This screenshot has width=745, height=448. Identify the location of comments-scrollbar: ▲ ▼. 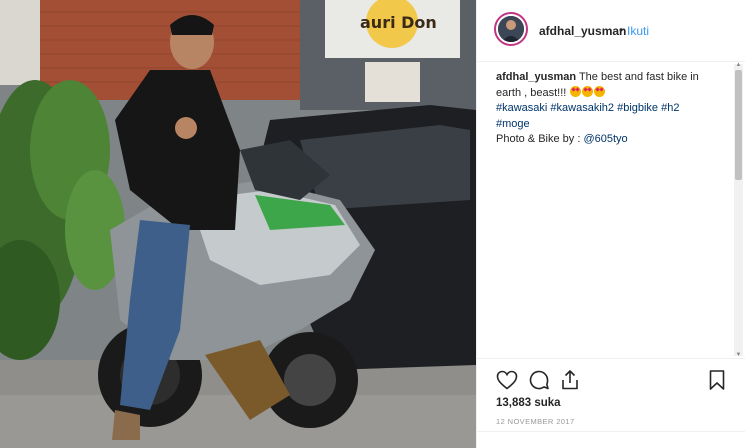
(738, 210).